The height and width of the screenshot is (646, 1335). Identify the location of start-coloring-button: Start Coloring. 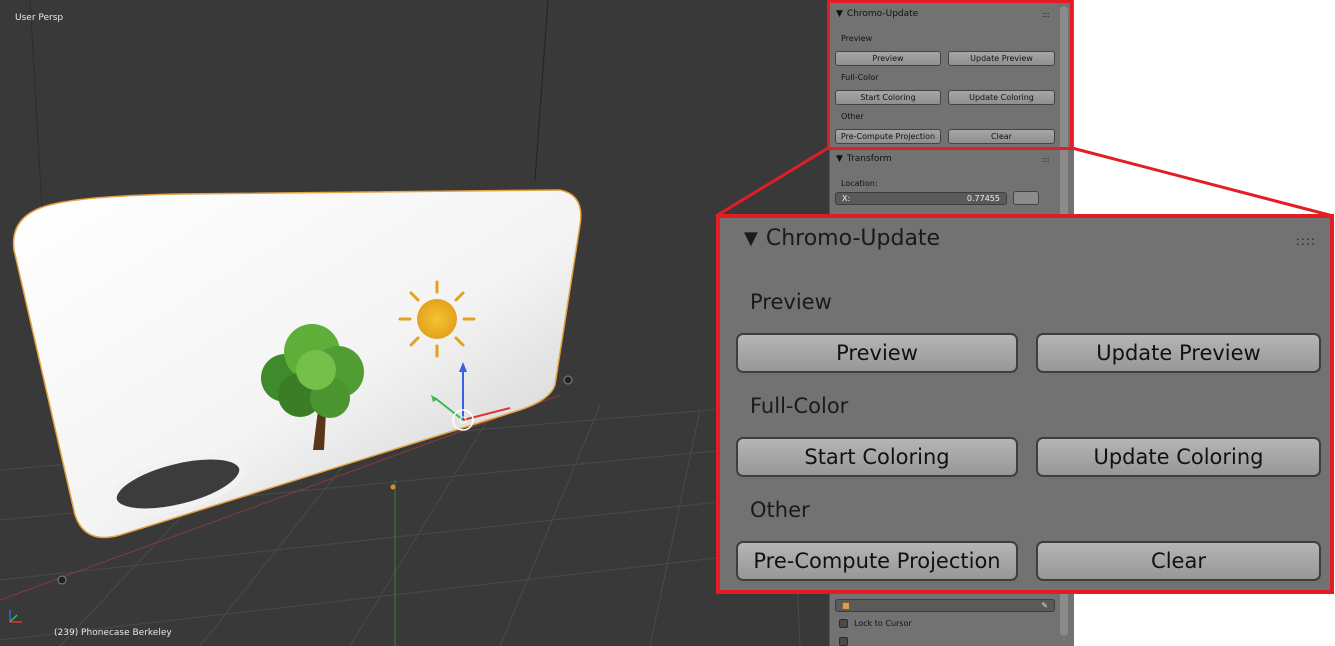
(877, 457).